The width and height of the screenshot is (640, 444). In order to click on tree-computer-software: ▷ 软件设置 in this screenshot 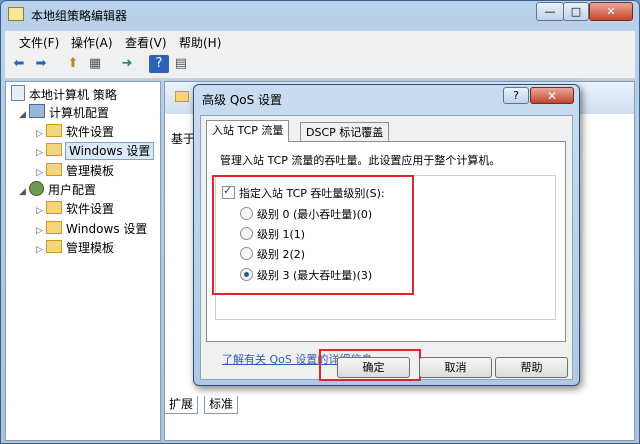, I will do `click(75, 132)`.